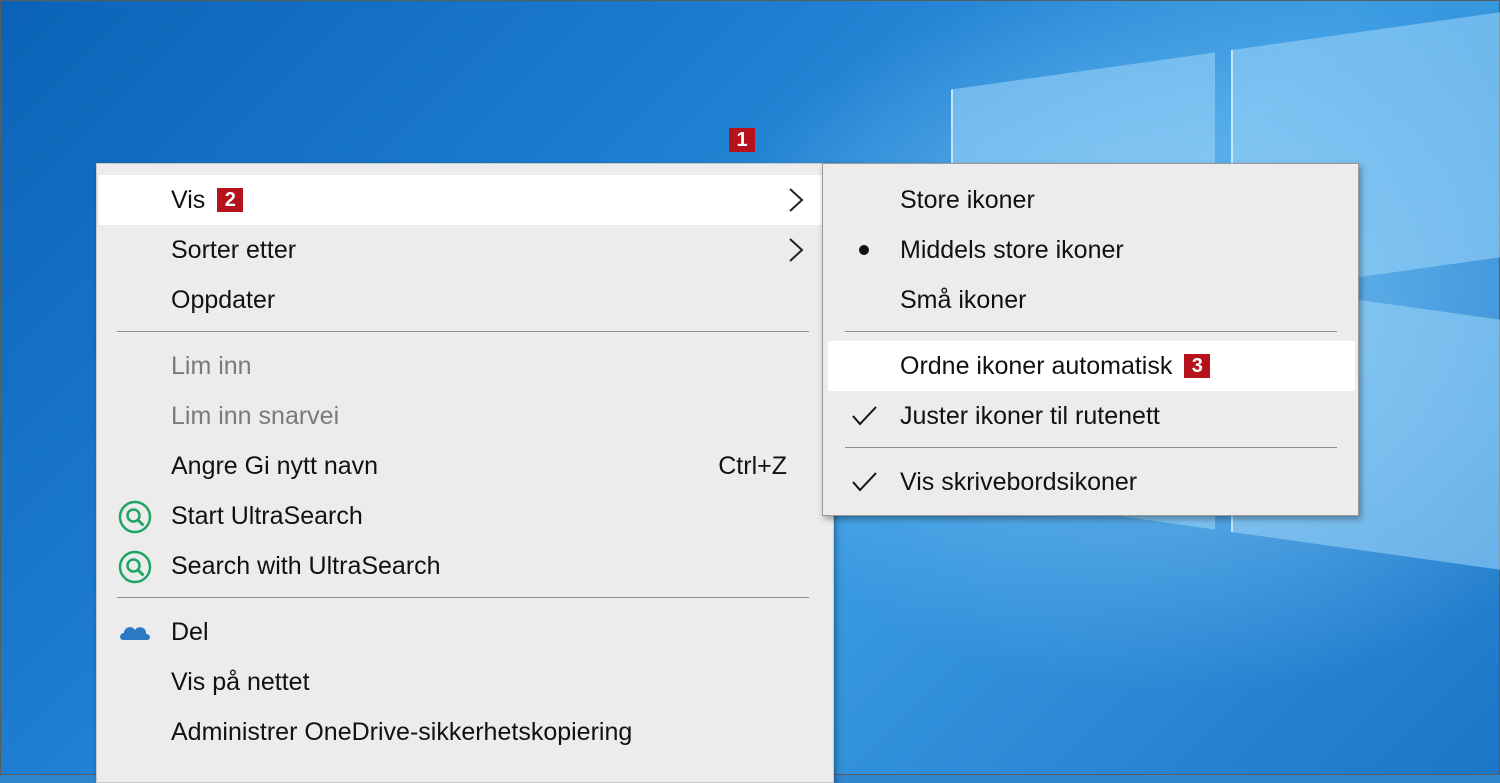  I want to click on submenu-item-vis-skrivebordsikoner: Vis skrivebordsikoner, so click(1091, 482).